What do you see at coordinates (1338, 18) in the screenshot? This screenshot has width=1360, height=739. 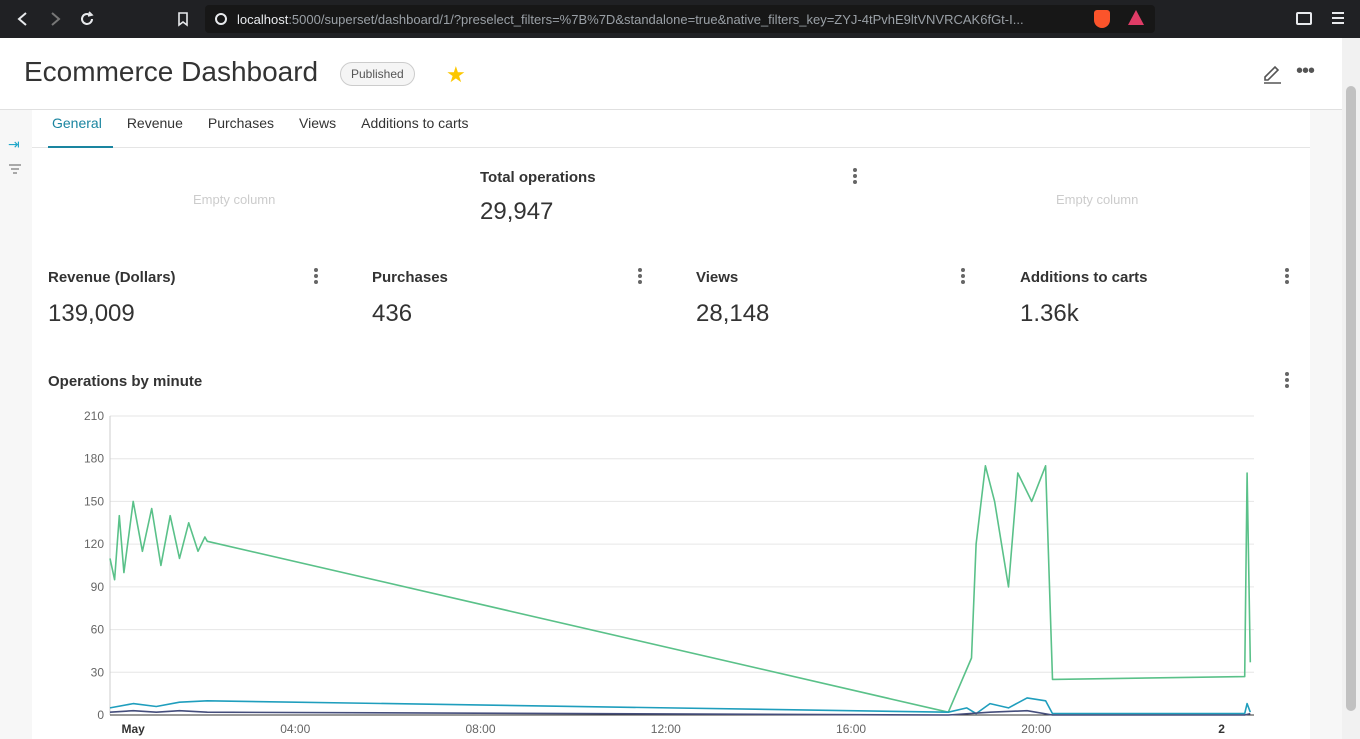 I see `menu-icon` at bounding box center [1338, 18].